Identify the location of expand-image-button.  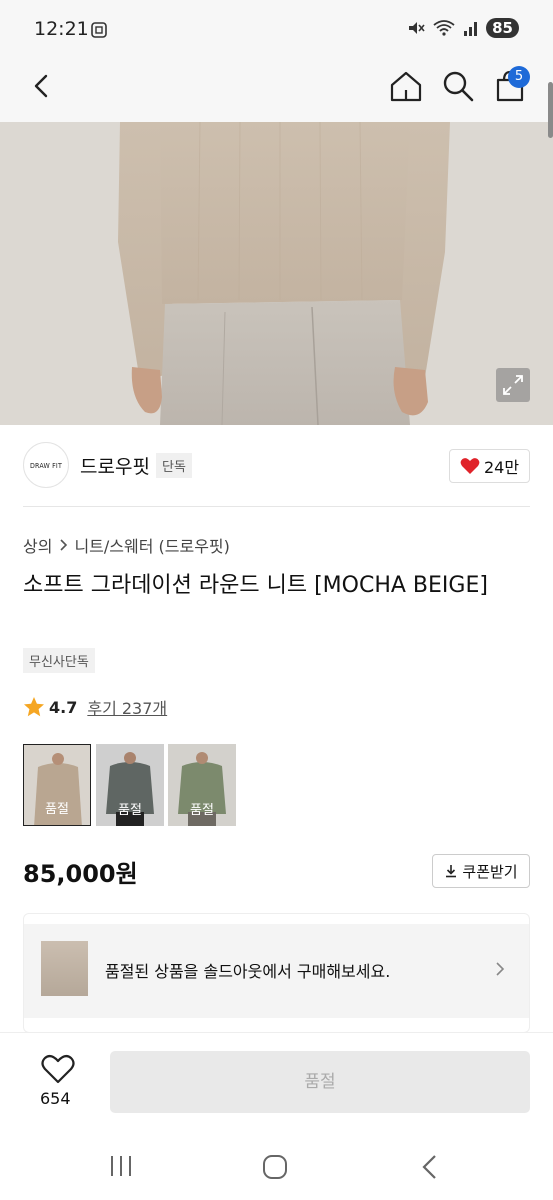
(513, 385).